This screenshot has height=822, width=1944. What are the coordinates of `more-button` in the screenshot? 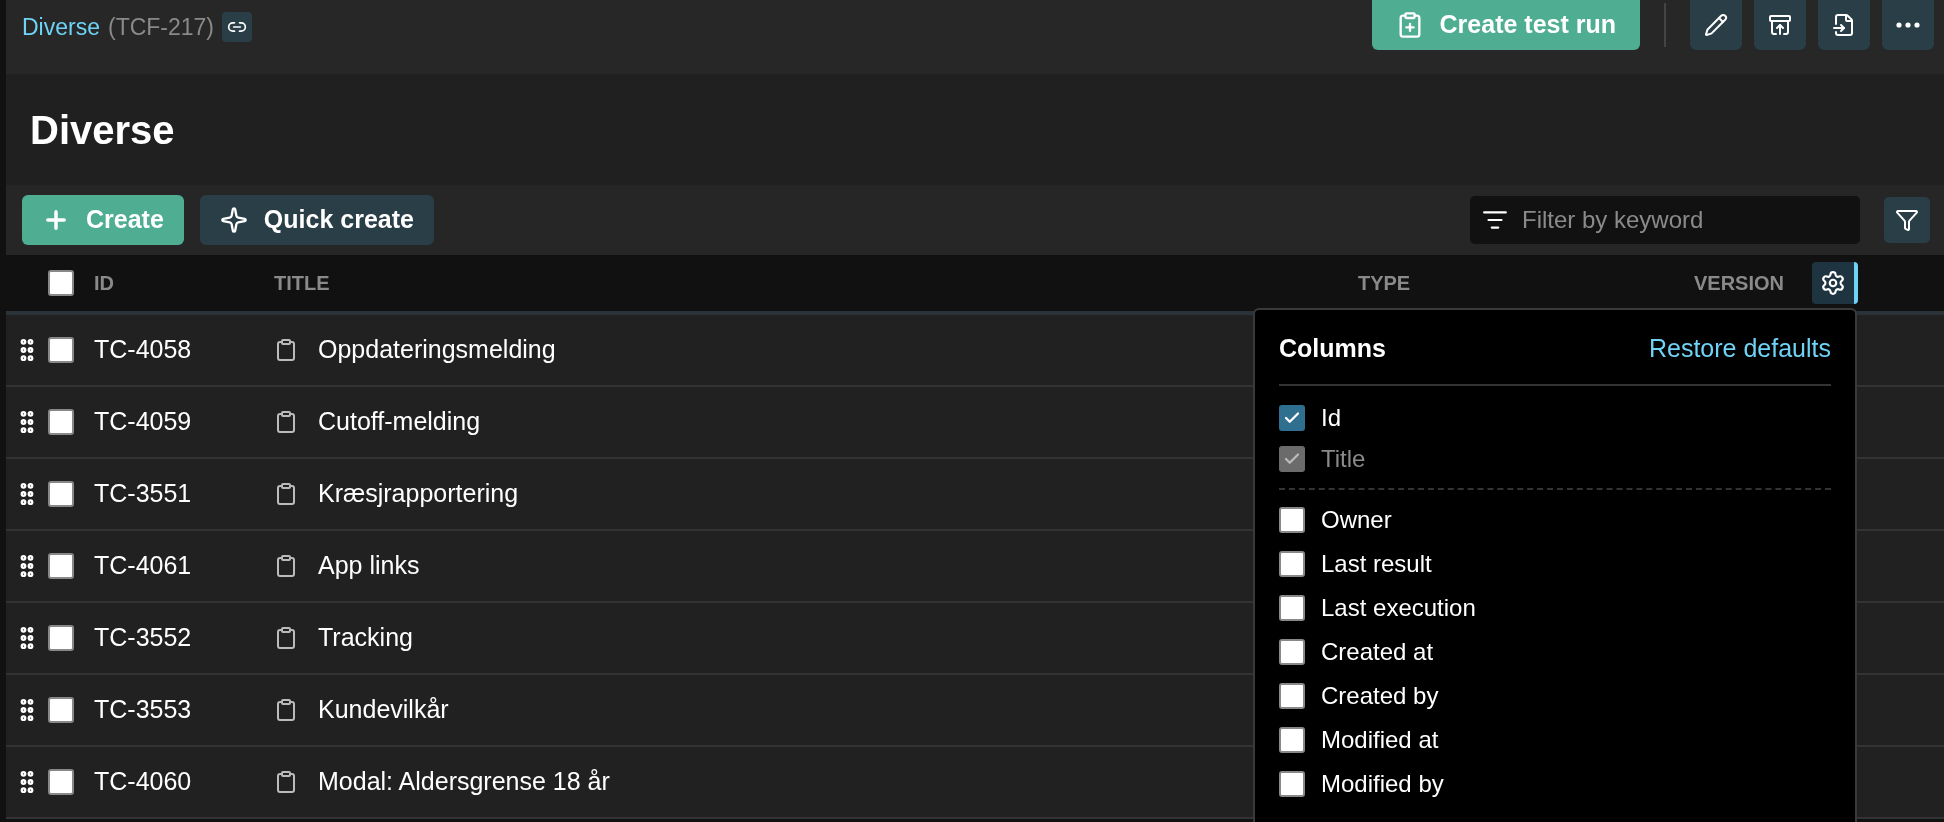 It's located at (1908, 25).